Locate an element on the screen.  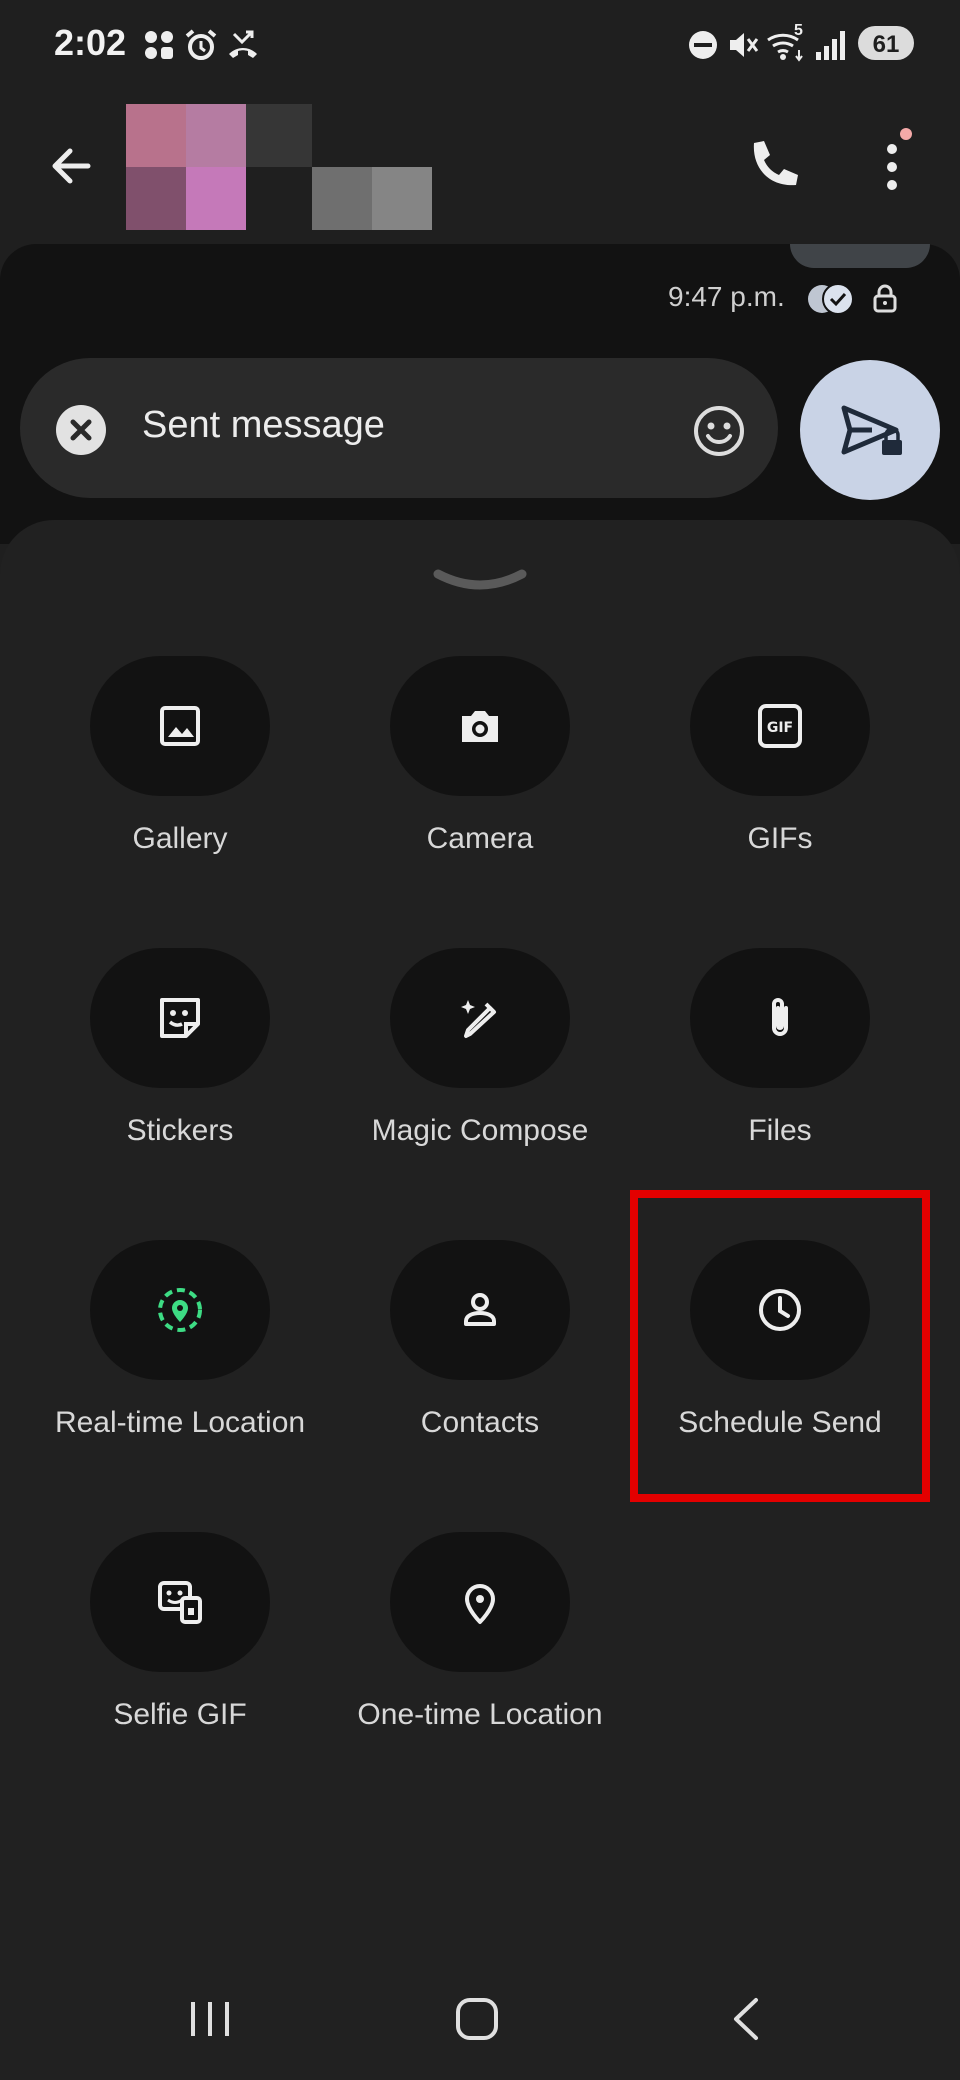
recents-button is located at coordinates (210, 2019).